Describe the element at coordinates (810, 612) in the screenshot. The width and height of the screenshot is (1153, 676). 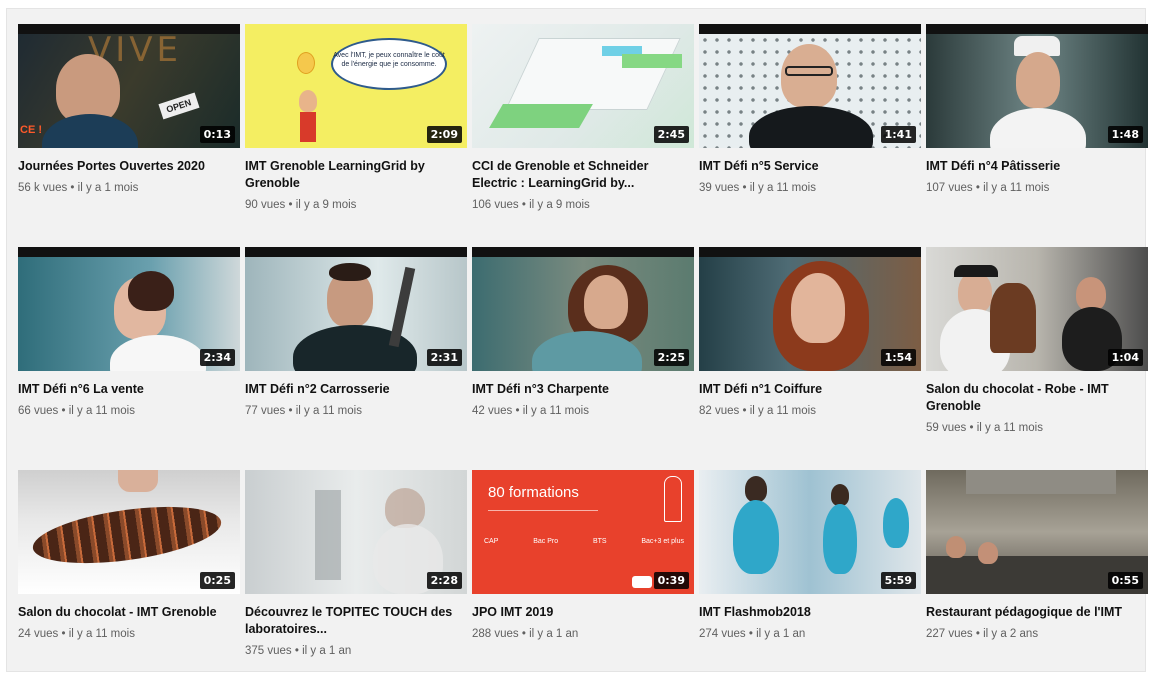
I see `video-title: IMT Flashmob2018` at that location.